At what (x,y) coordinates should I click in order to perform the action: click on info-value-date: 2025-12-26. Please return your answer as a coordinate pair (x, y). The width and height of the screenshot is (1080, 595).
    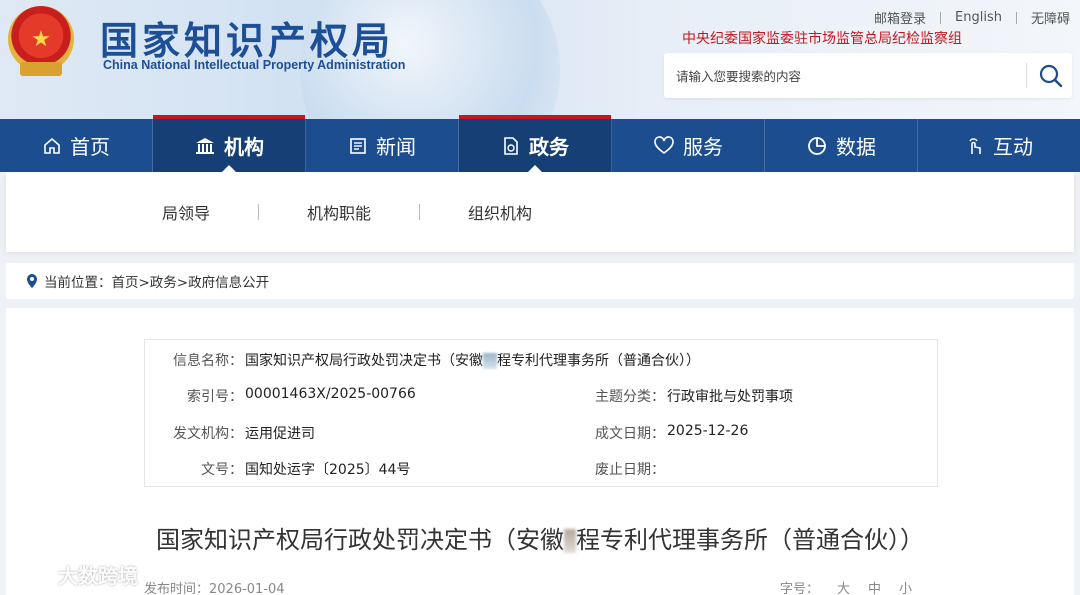
    Looking at the image, I should click on (708, 431).